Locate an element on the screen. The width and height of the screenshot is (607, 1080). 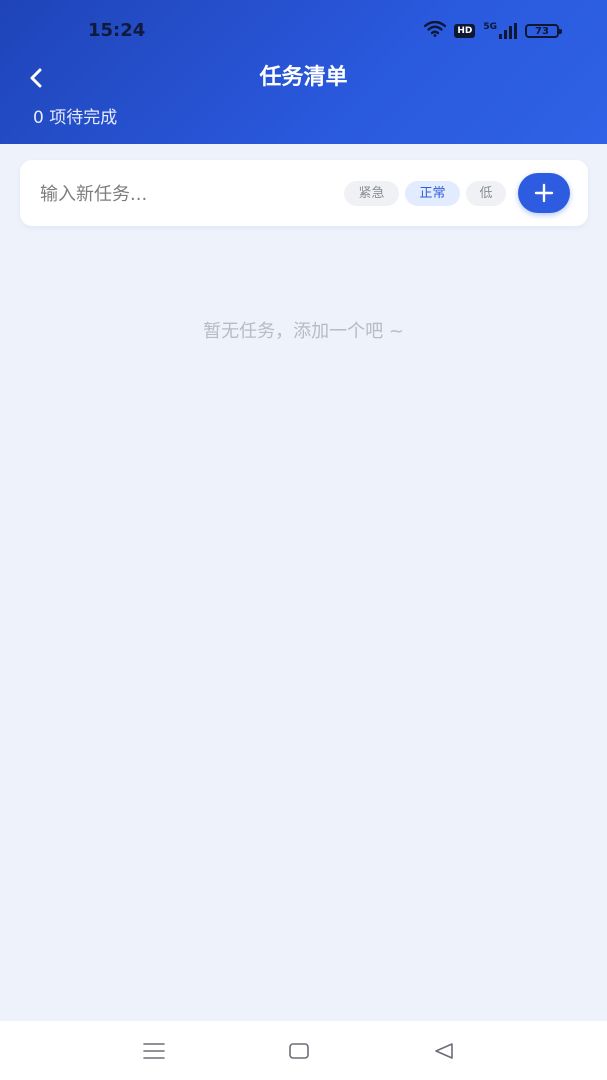
nav-home-button is located at coordinates (299, 1051).